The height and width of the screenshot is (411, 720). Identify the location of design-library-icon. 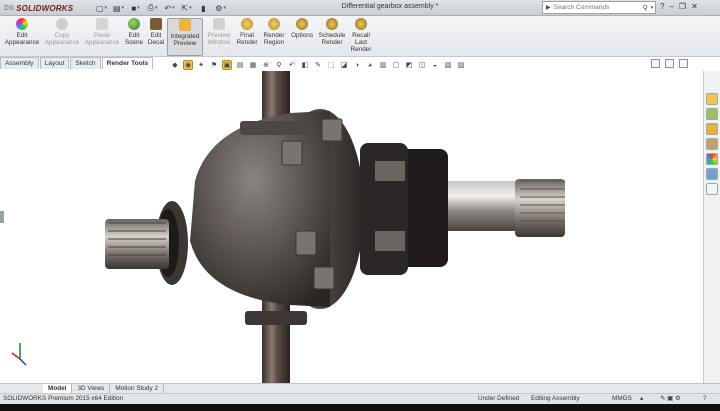
(712, 114).